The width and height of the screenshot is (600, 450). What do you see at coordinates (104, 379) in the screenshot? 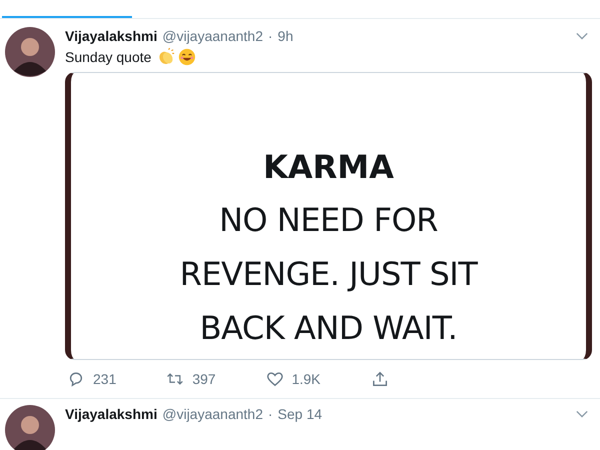
I see `reply-count: 231` at bounding box center [104, 379].